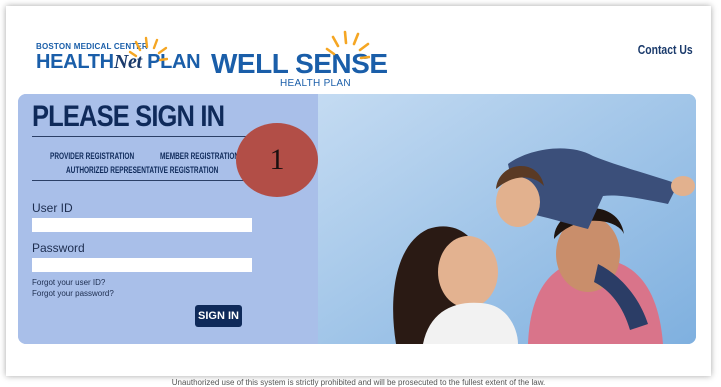  Describe the element at coordinates (75, 62) in the screenshot. I see `logo1-health: HEALTH` at that location.